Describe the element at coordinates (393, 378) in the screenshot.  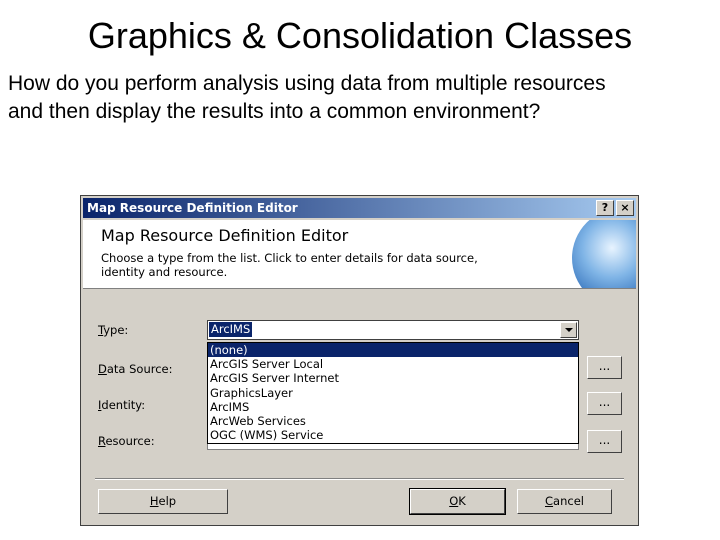
I see `dropdown-option-arcgis-server-internet: ArcGIS Server Internet` at that location.